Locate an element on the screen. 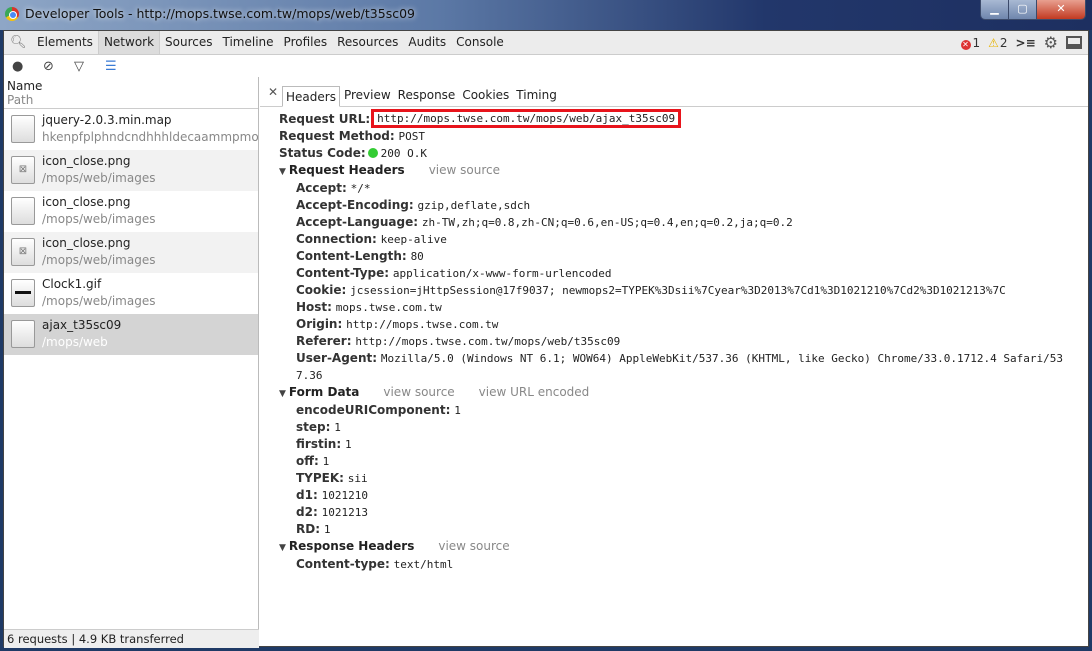 The image size is (1092, 651). list-item: icon_close.png/mops/web/images is located at coordinates (131, 211).